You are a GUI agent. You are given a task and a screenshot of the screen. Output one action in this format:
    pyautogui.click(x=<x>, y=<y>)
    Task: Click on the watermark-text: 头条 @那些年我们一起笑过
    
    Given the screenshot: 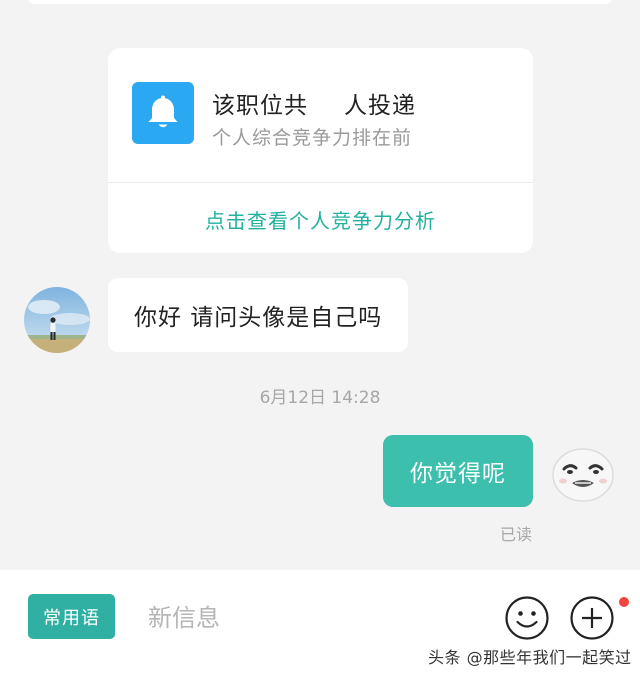 What is the action you would take?
    pyautogui.click(x=530, y=657)
    